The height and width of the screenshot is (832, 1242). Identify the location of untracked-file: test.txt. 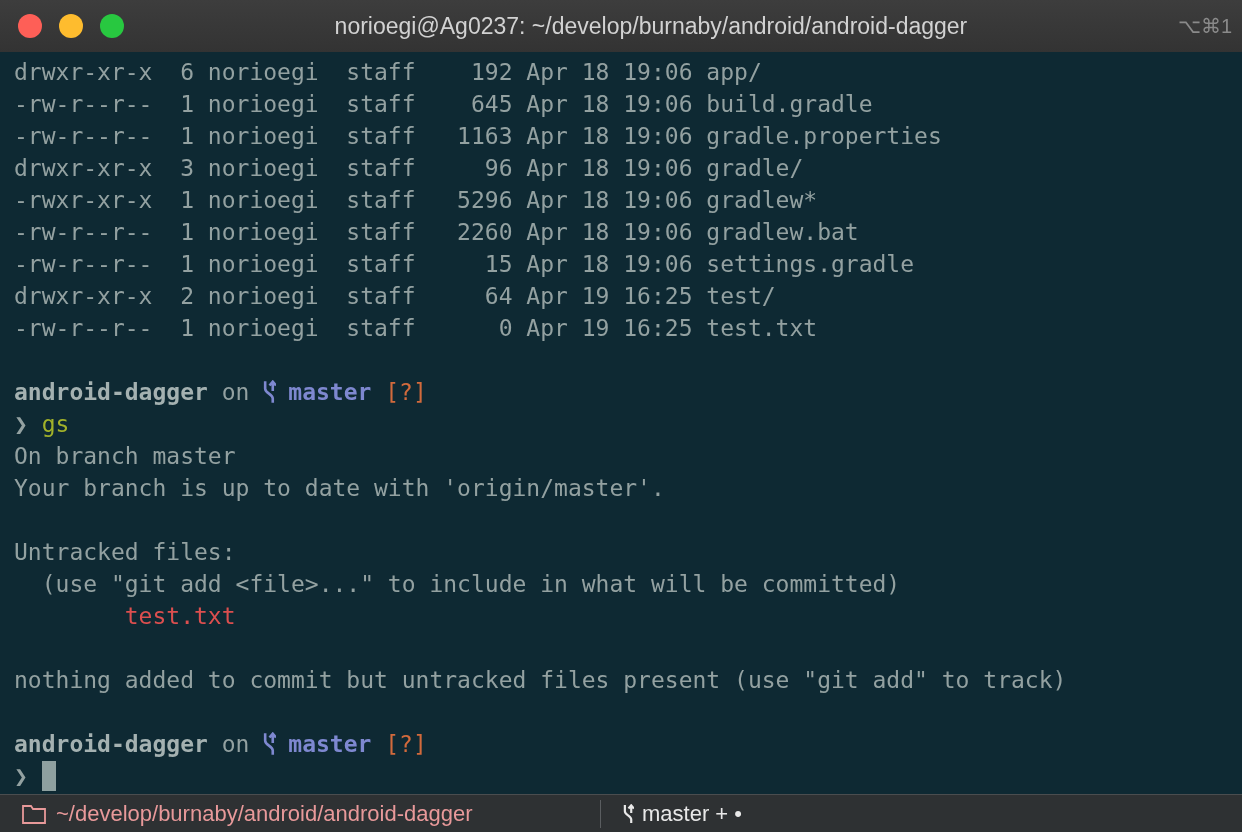
(179, 616).